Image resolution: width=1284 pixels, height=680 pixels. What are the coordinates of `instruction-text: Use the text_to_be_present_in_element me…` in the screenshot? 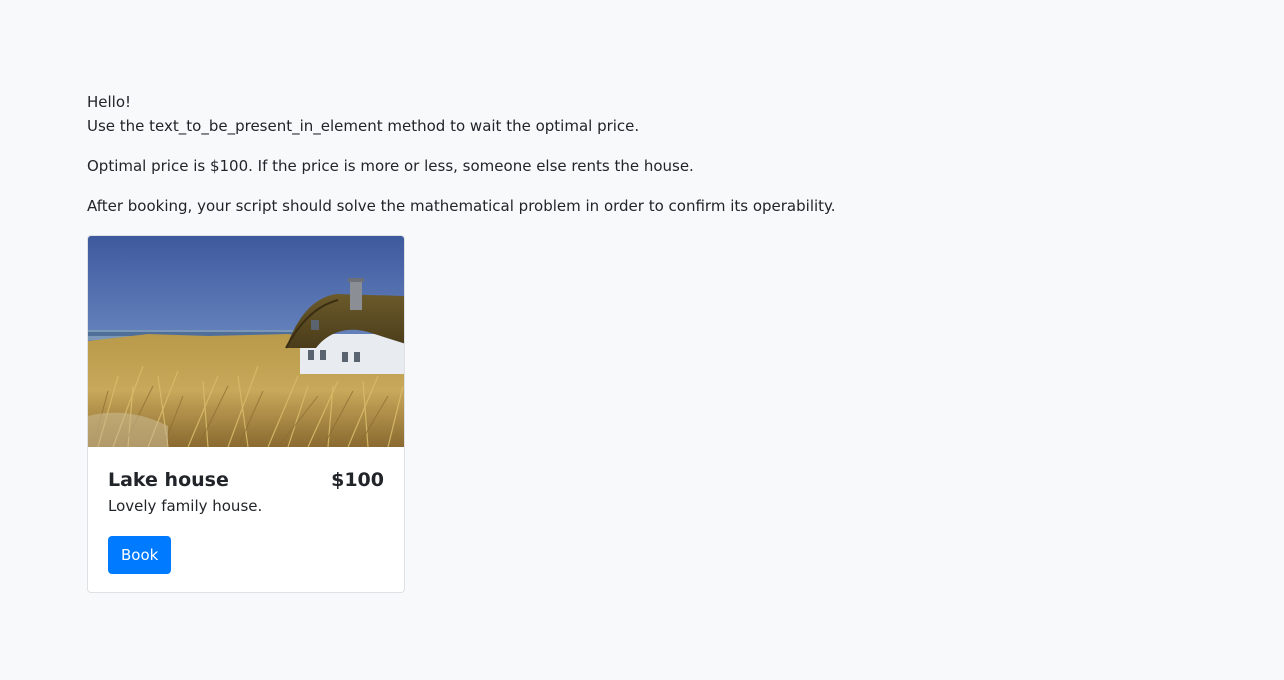 It's located at (363, 126).